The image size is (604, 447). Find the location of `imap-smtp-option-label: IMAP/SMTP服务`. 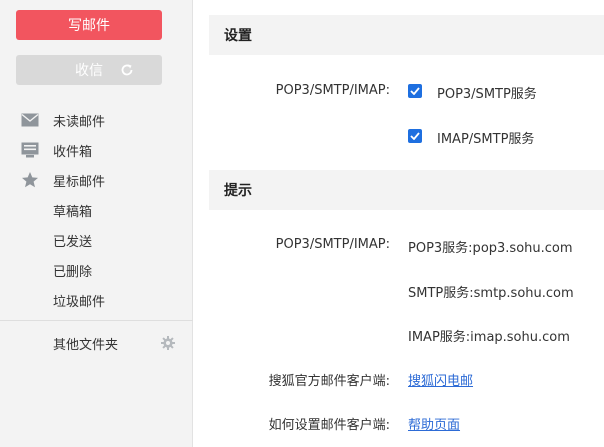

imap-smtp-option-label: IMAP/SMTP服务 is located at coordinates (485, 137).